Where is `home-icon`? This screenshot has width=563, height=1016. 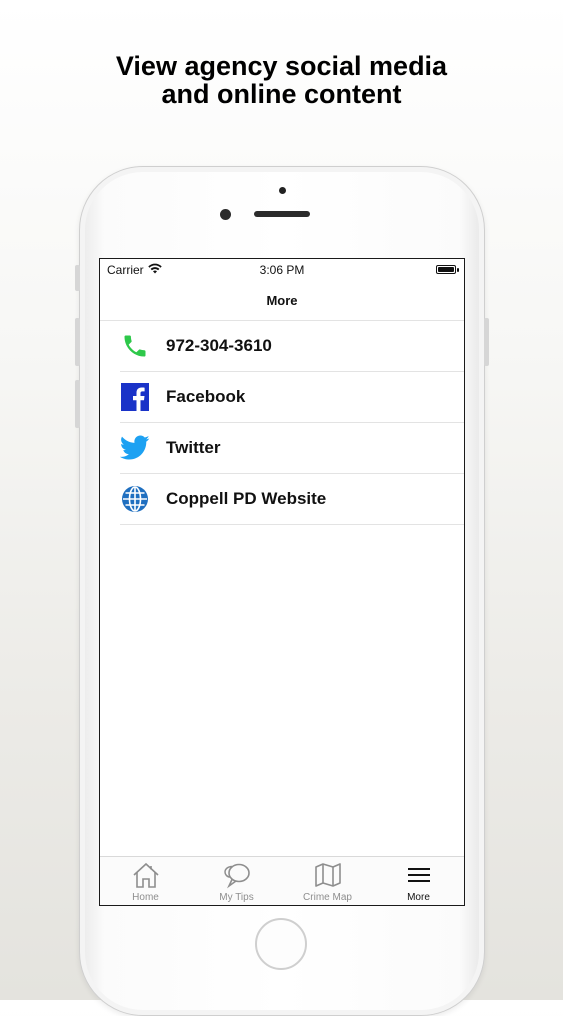 home-icon is located at coordinates (146, 875).